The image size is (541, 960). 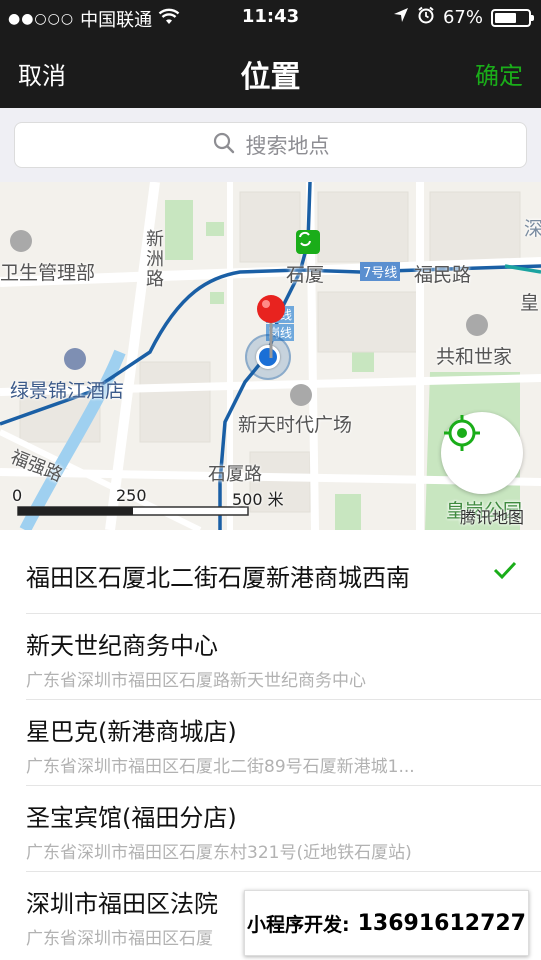 I want to click on map-label-lujing: 绿景锦江酒店, so click(x=67, y=391).